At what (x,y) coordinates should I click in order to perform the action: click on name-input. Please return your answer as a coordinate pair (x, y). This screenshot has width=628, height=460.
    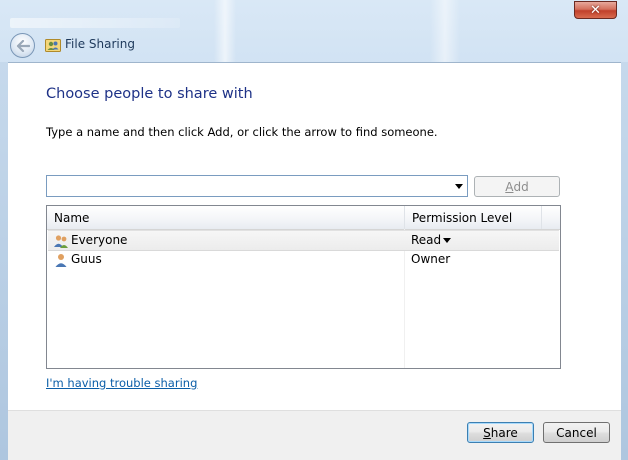
    Looking at the image, I should click on (247, 185).